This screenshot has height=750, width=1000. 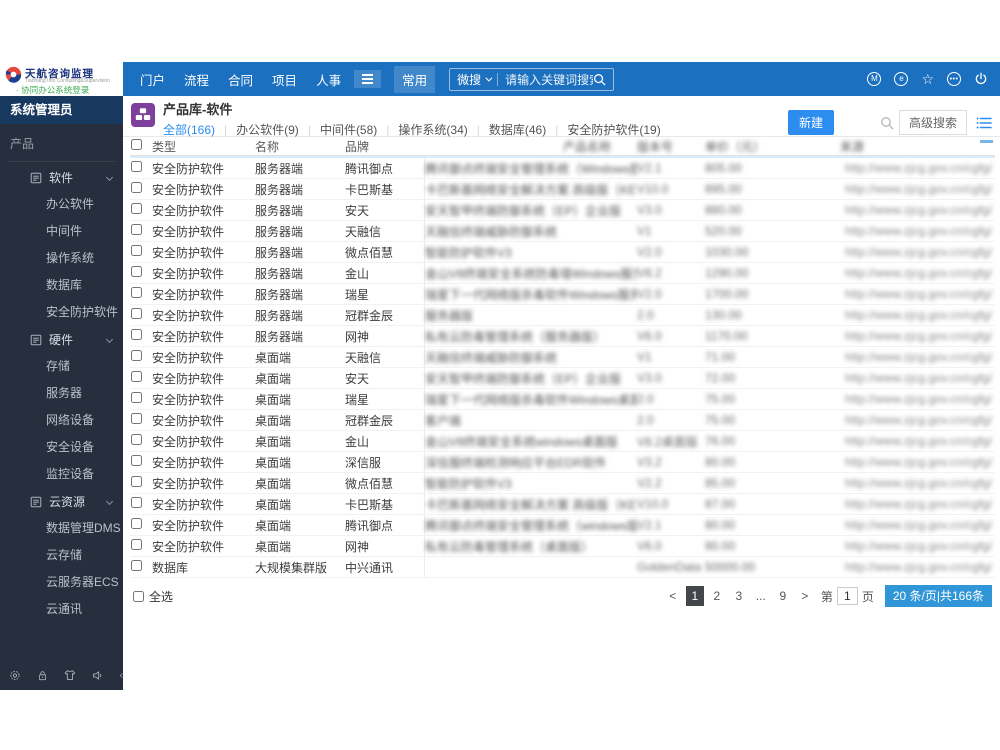 What do you see at coordinates (240, 79) in the screenshot?
I see `nav-item: 合同` at bounding box center [240, 79].